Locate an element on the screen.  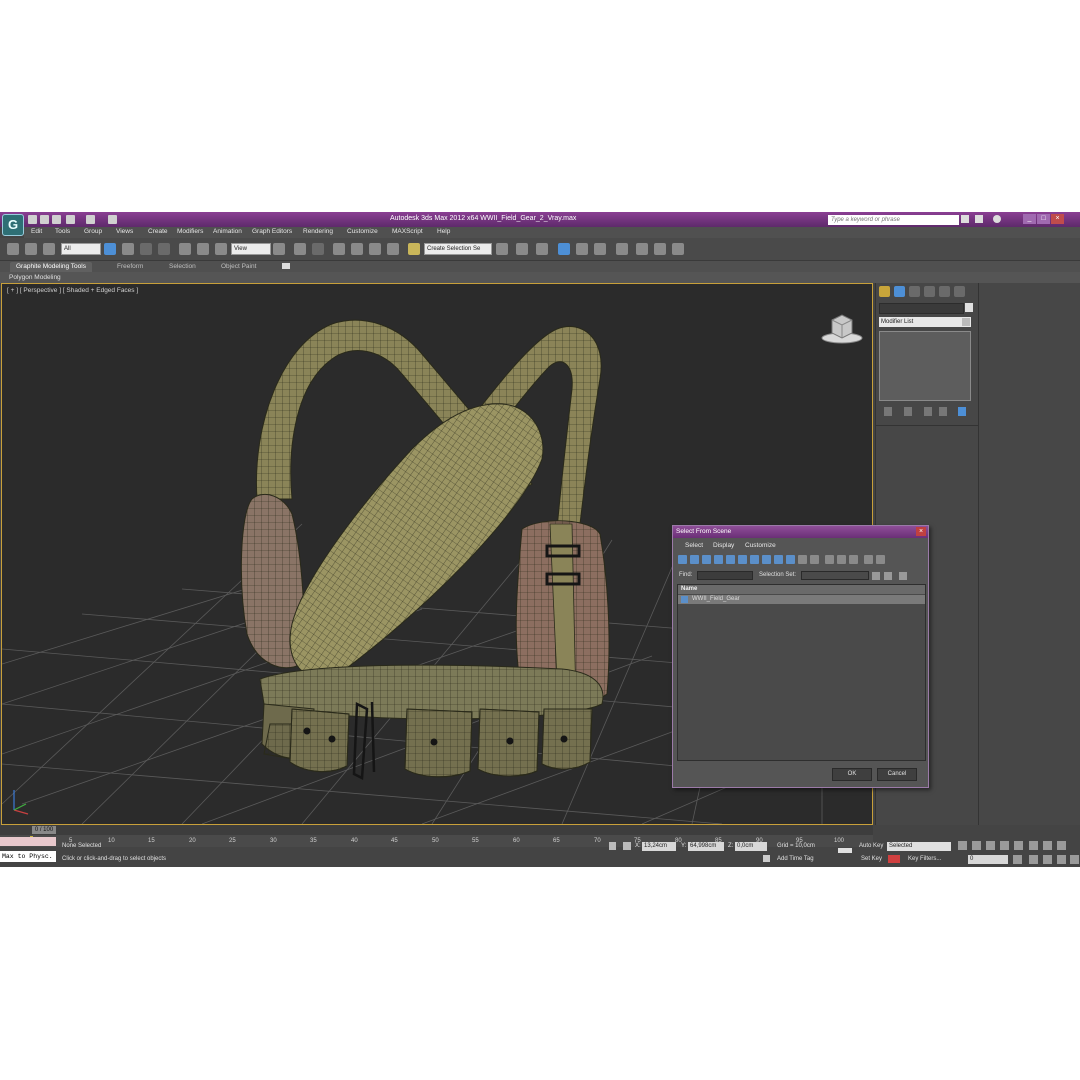
zoom-extents-icon is located at coordinates (1061, 845).